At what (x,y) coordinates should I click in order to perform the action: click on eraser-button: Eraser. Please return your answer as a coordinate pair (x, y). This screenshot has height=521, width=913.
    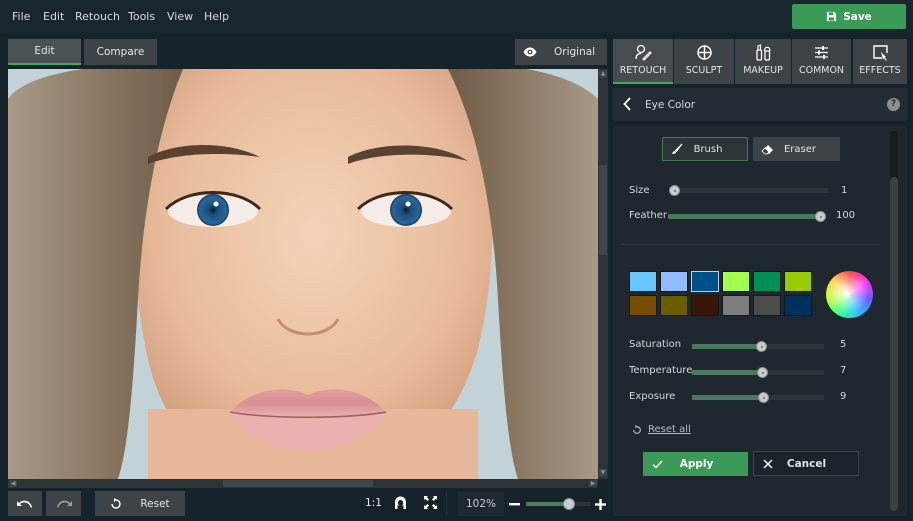
    Looking at the image, I should click on (796, 149).